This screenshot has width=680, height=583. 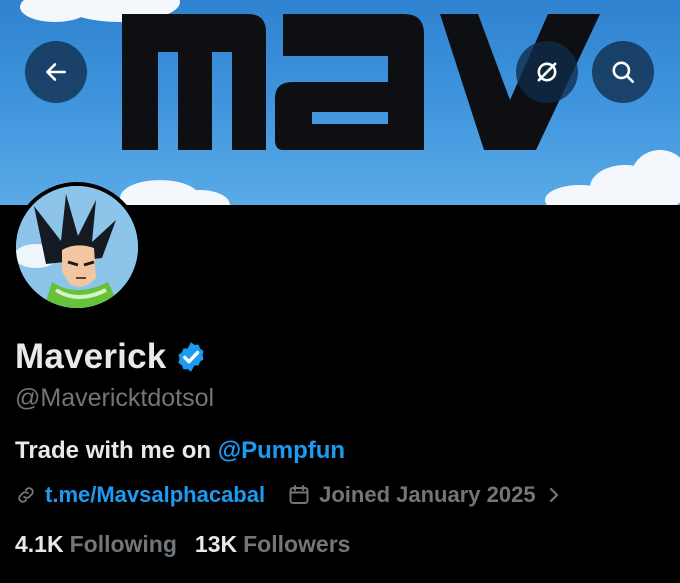 I want to click on avatar, so click(x=77, y=247).